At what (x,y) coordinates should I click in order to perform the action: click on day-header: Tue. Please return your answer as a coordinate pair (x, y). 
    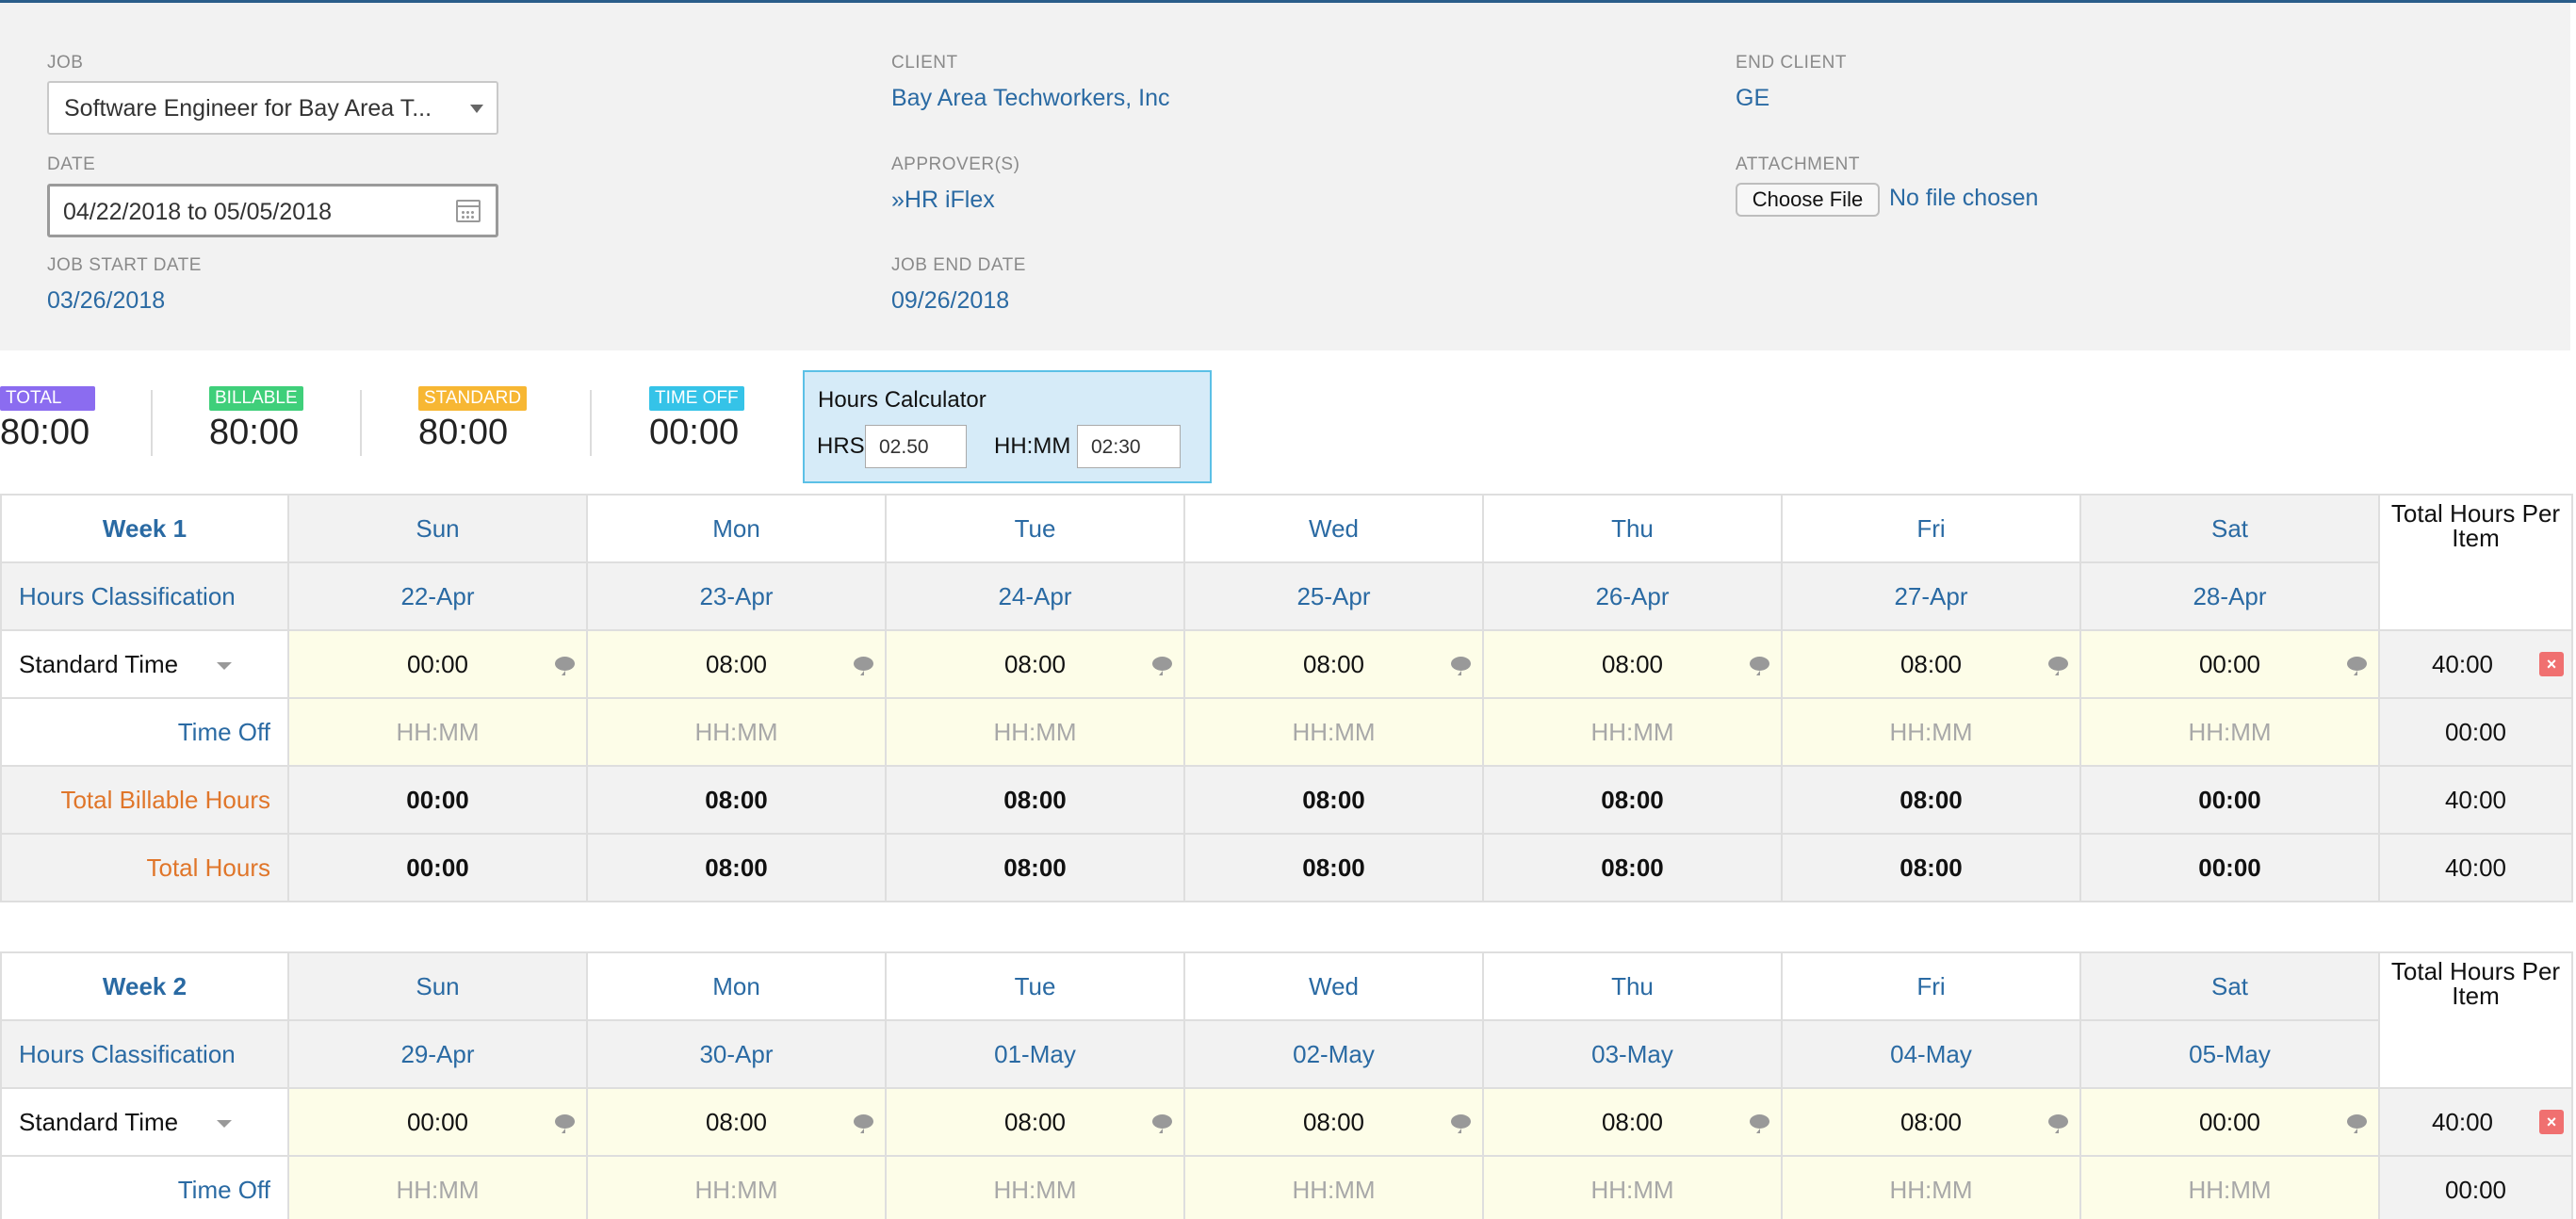
    Looking at the image, I should click on (1035, 986).